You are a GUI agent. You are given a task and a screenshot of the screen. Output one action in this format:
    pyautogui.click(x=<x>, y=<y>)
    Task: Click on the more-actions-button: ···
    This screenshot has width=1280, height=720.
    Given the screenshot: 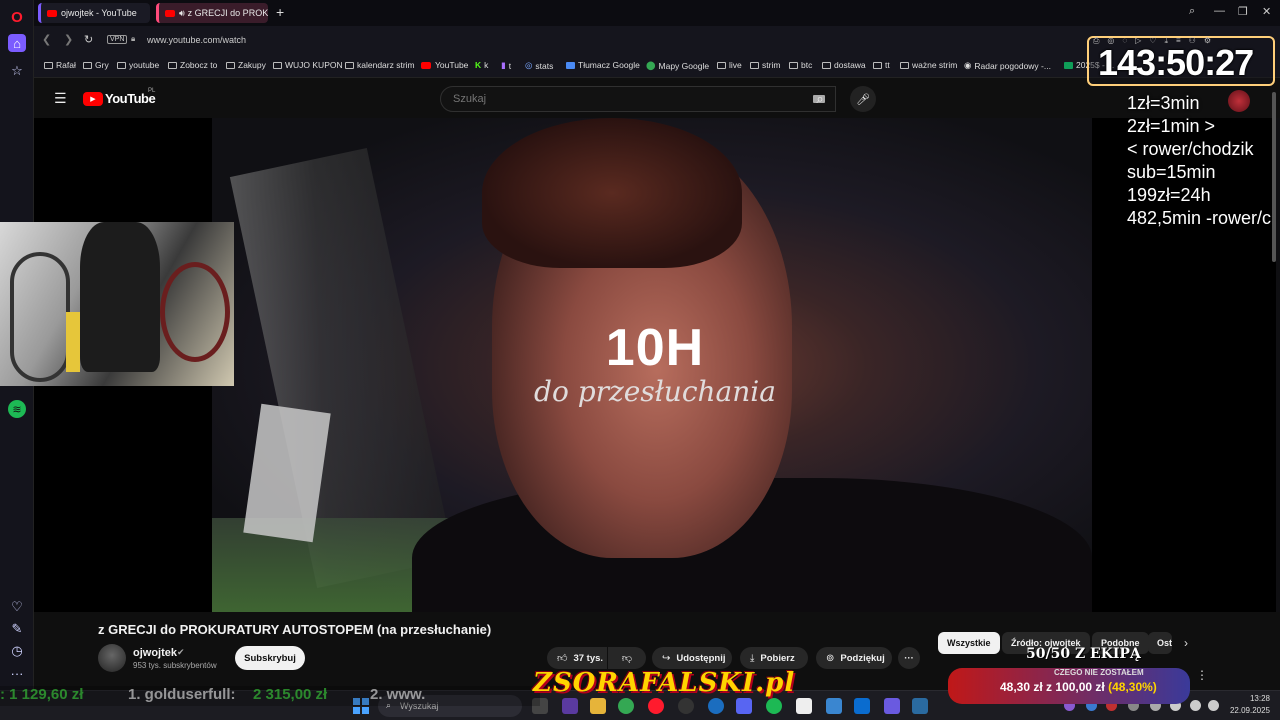 What is the action you would take?
    pyautogui.click(x=909, y=658)
    